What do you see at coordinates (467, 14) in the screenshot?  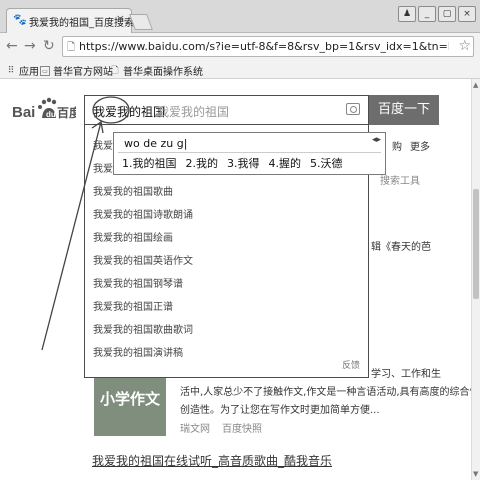 I see `close-window-button: ×` at bounding box center [467, 14].